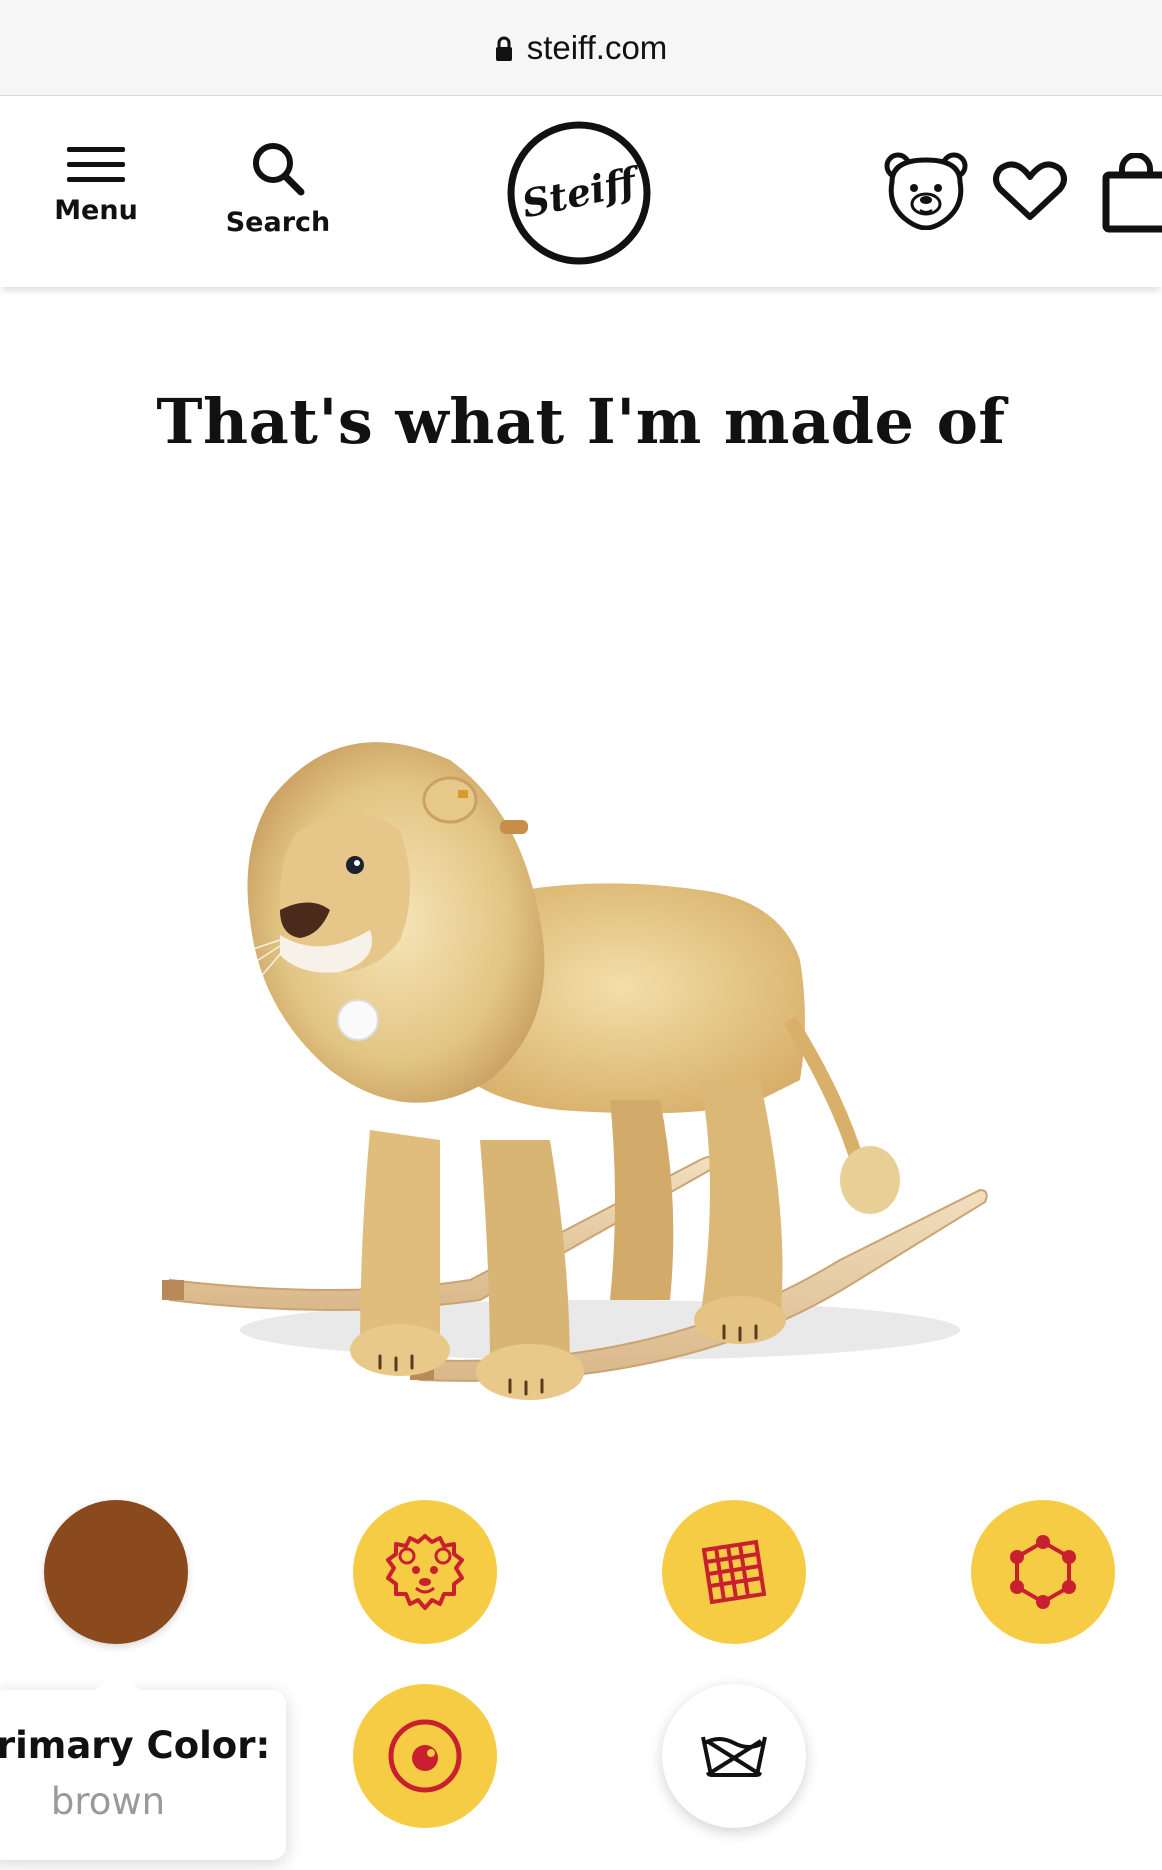  I want to click on fur-material-button, so click(425, 1572).